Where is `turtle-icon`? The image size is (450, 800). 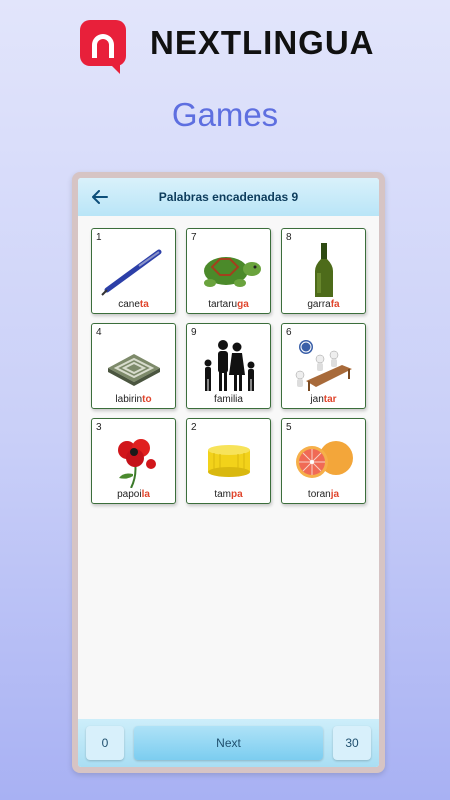 turtle-icon is located at coordinates (228, 270).